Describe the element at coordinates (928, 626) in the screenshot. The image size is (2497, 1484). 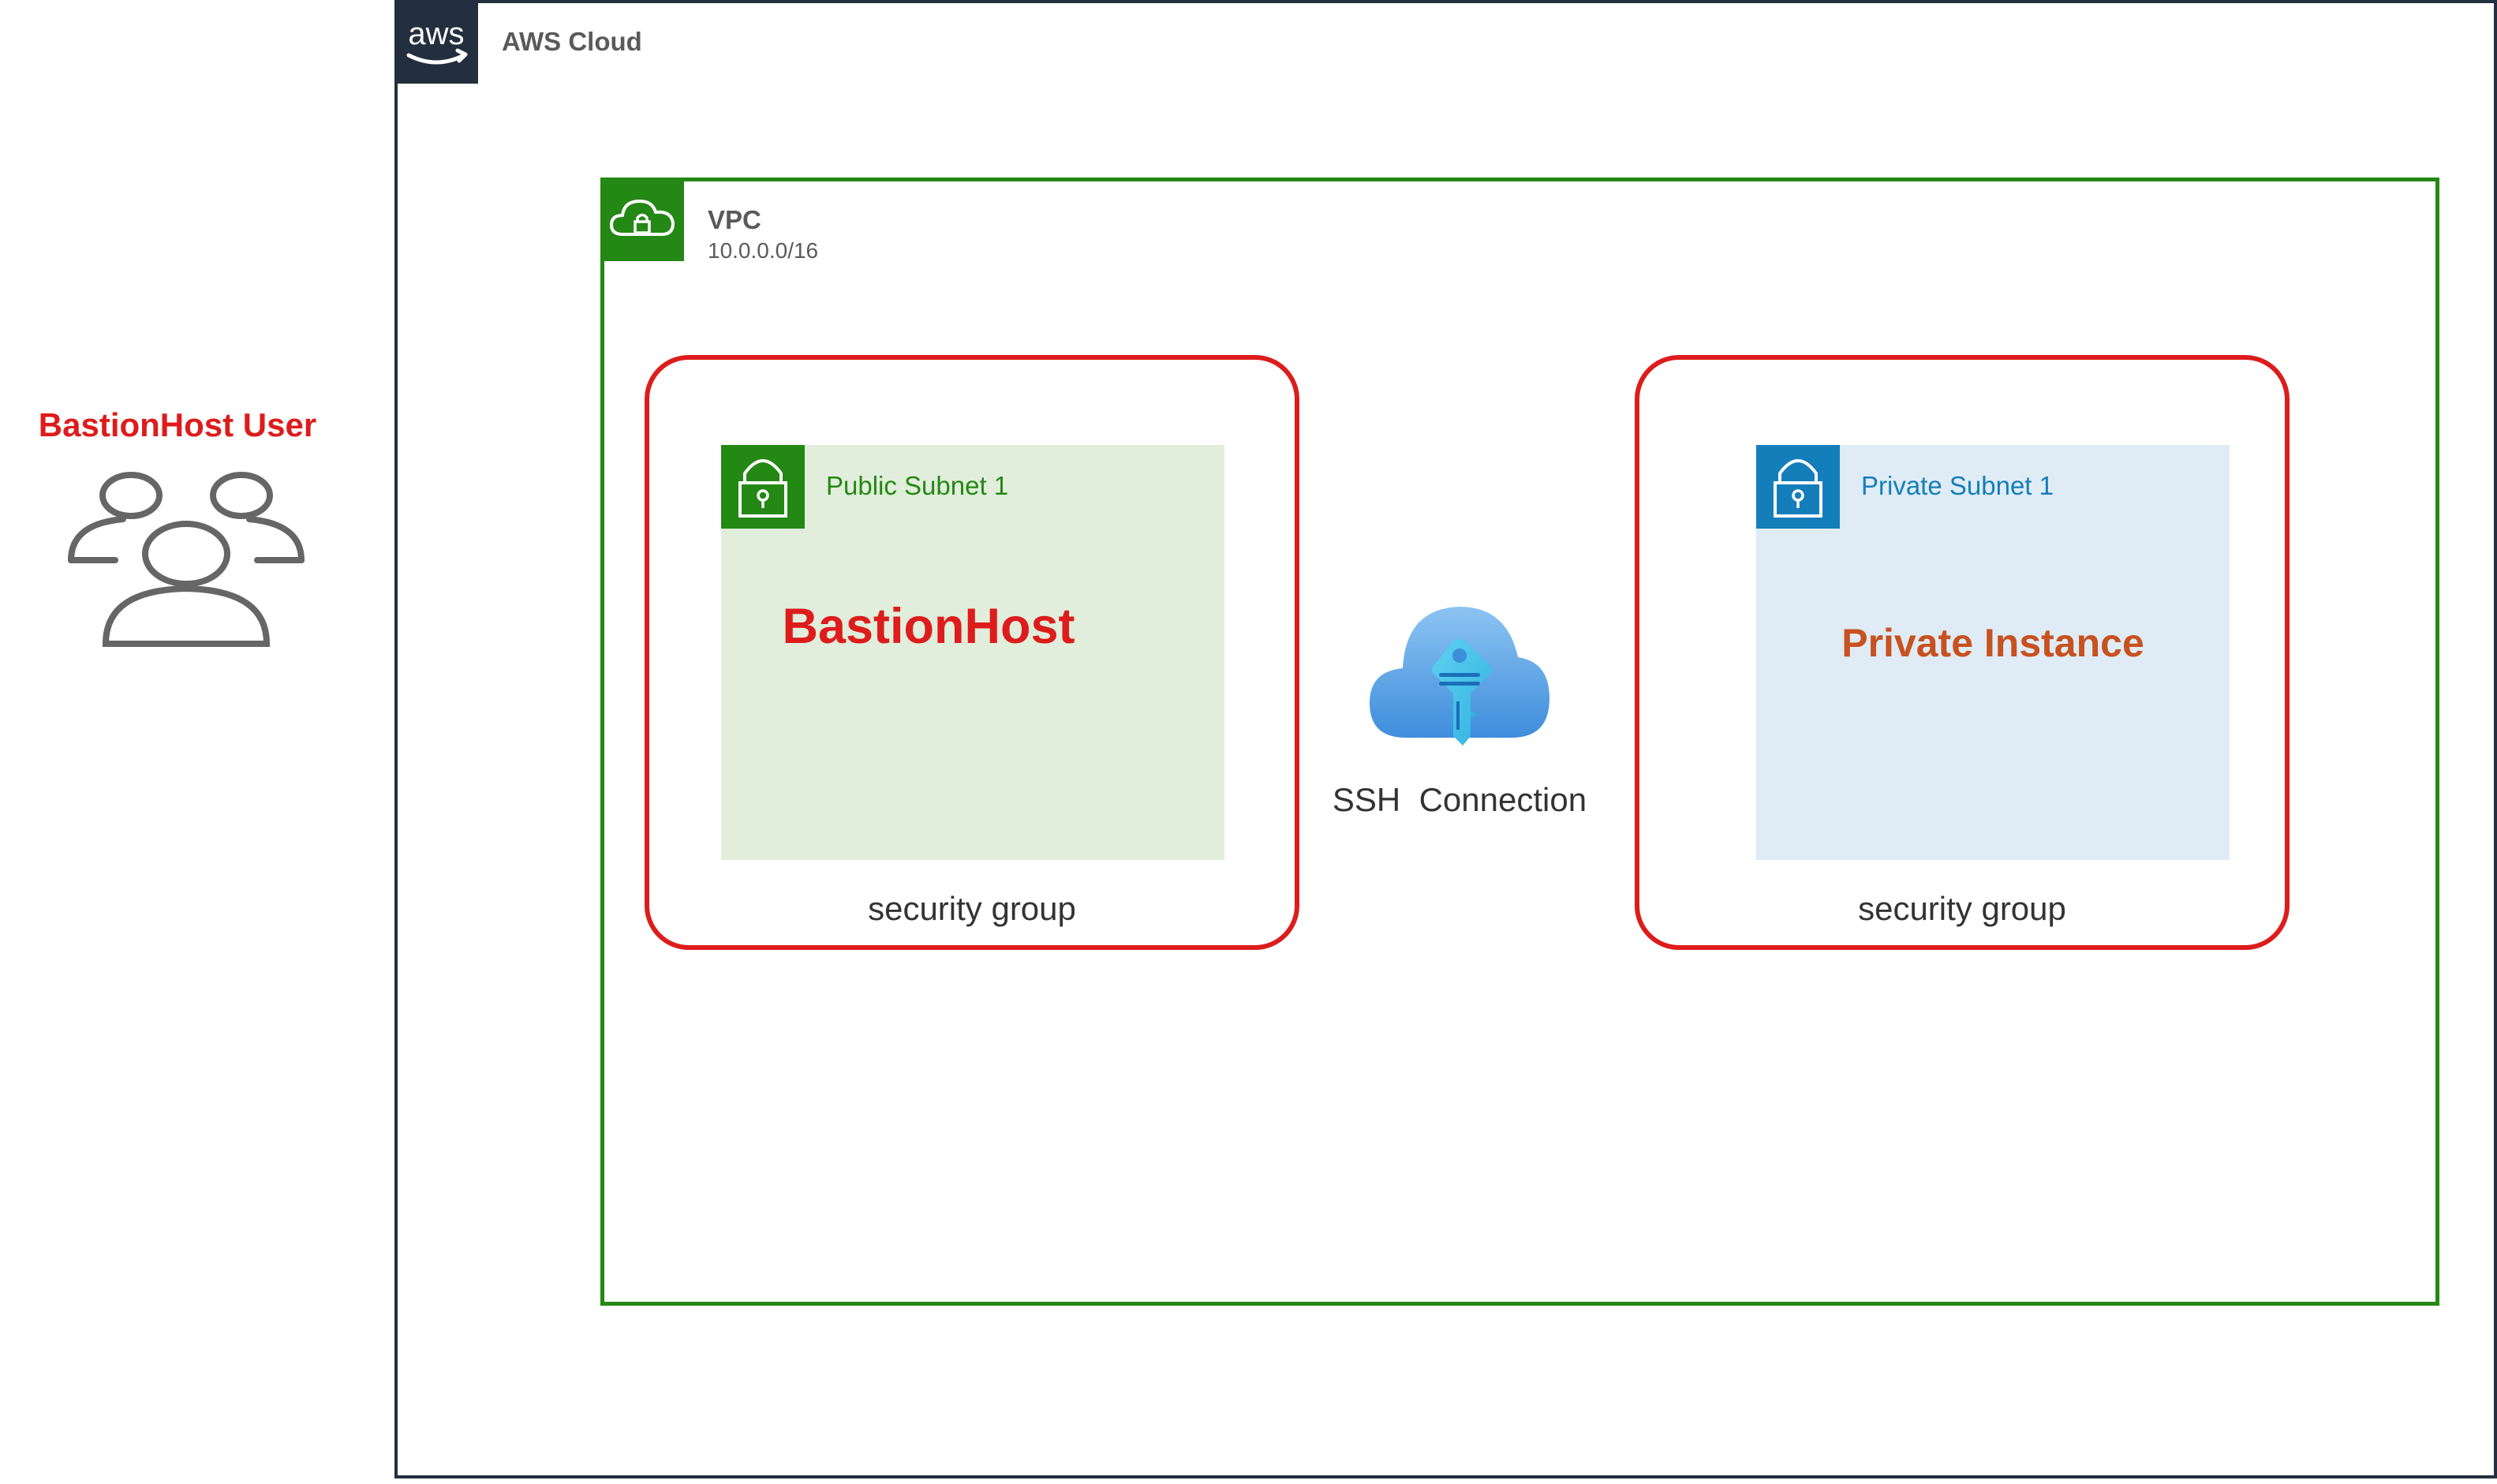
I see `bastion-host-label: BastionHost` at that location.